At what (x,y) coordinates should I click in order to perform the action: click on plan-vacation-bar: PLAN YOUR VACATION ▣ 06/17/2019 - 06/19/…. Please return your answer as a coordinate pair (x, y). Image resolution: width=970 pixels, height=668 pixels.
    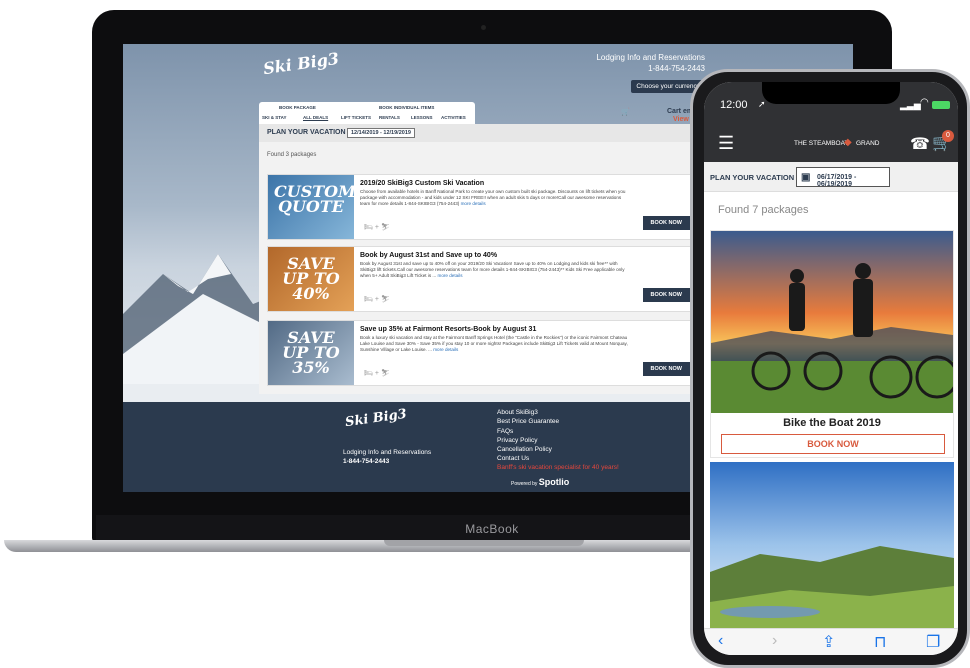
    Looking at the image, I should click on (831, 177).